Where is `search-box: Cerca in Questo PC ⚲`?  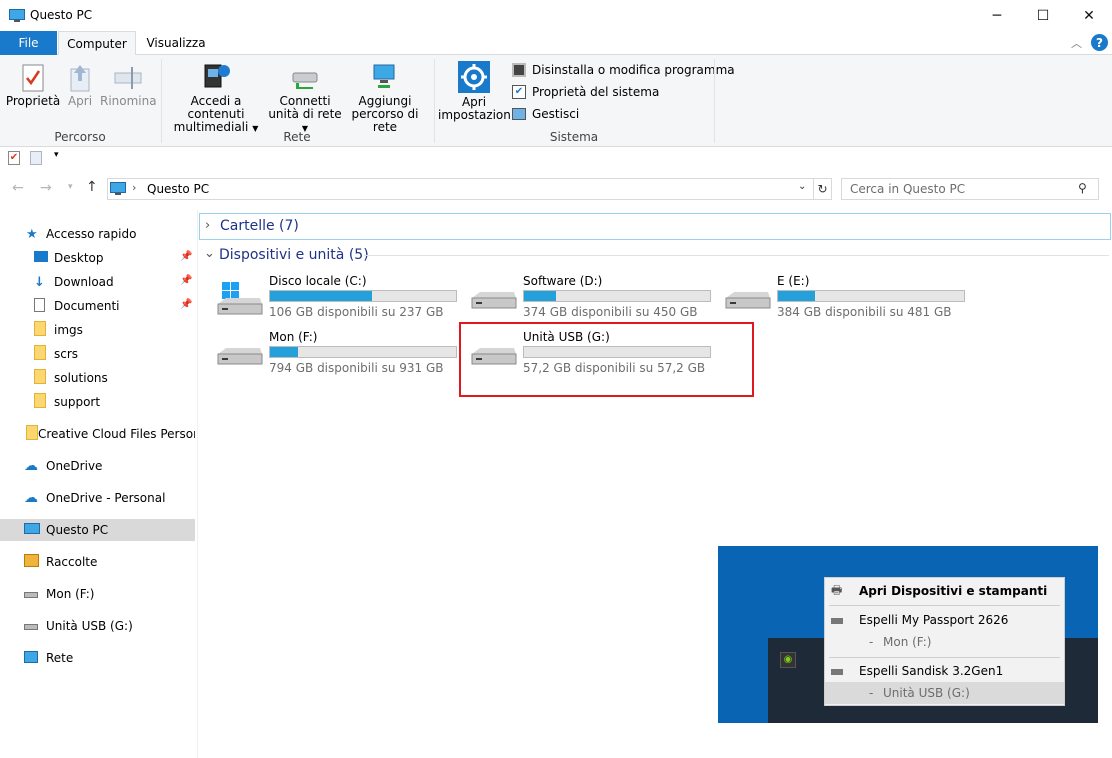 search-box: Cerca in Questo PC ⚲ is located at coordinates (970, 189).